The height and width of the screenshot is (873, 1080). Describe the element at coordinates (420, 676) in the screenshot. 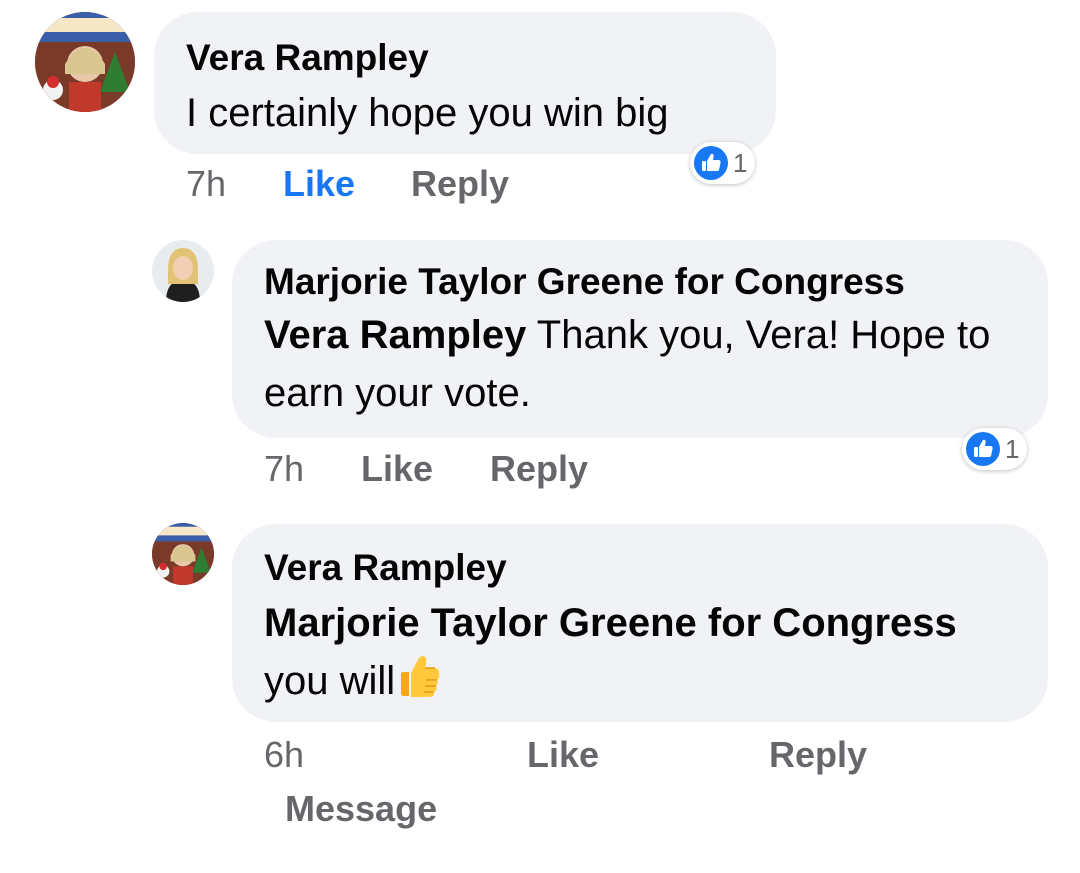

I see `thumbs-up-emoji-icon` at that location.